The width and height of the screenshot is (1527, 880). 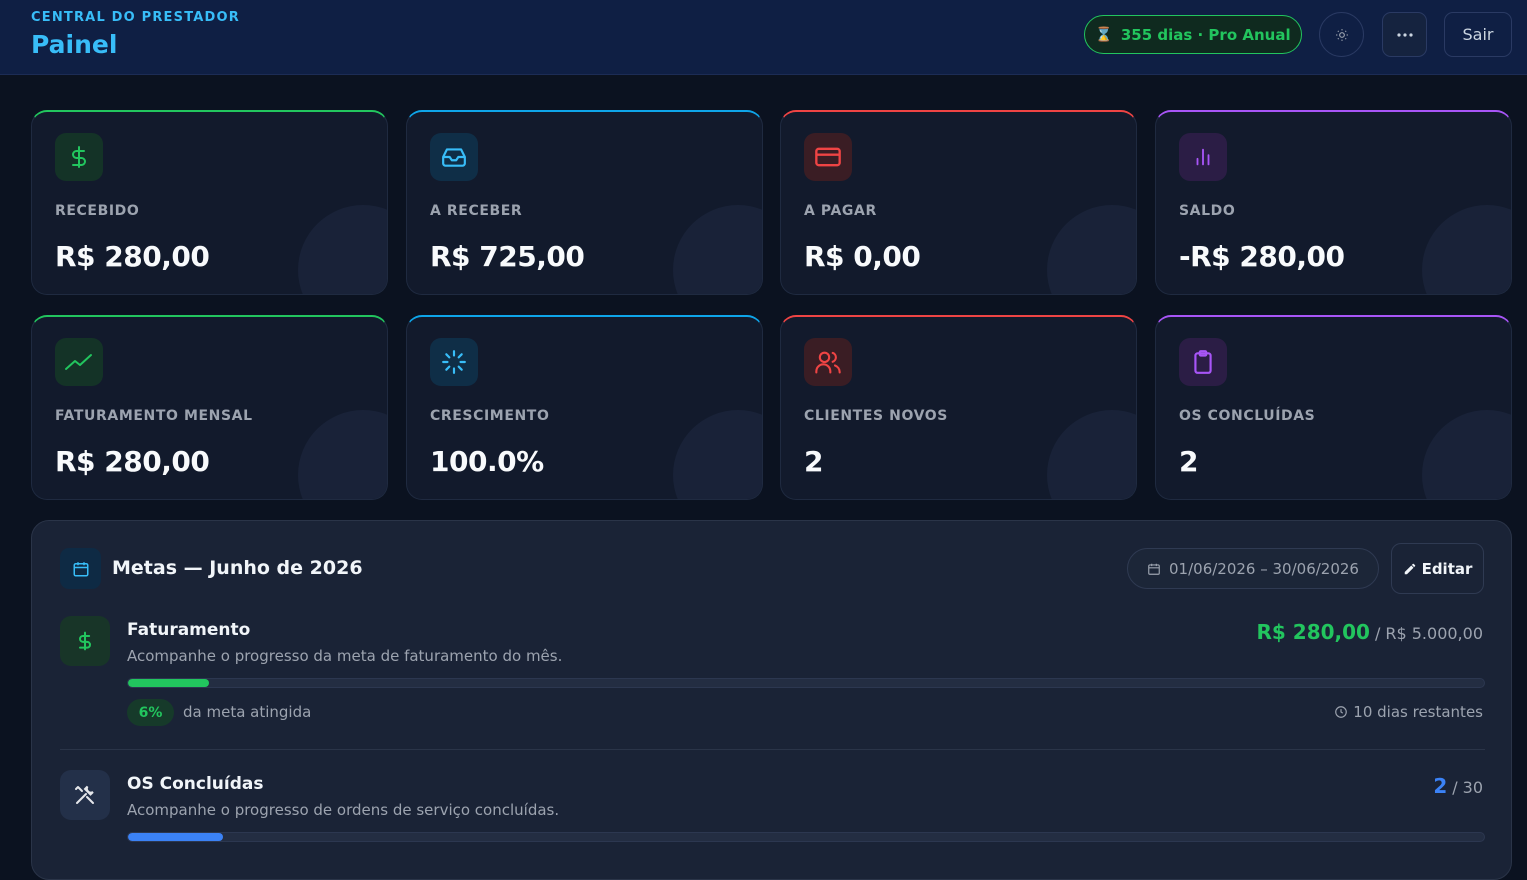 I want to click on plan-status-label: 355 dias · Pro Anual, so click(x=1205, y=34).